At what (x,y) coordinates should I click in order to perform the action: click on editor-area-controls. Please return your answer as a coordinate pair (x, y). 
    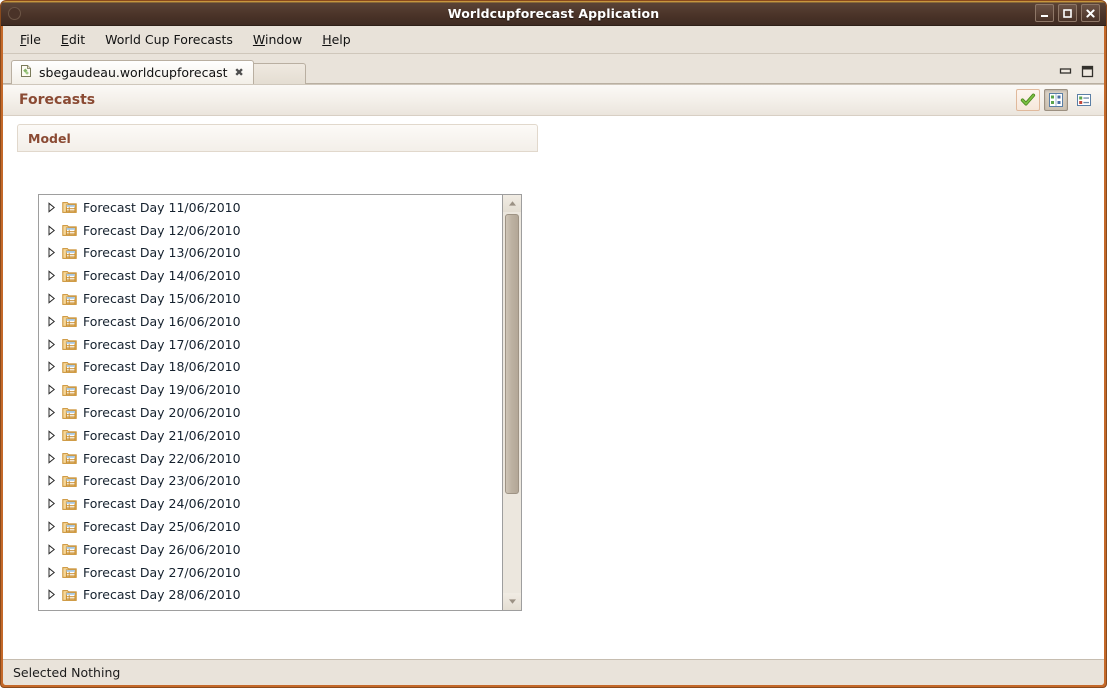
    Looking at the image, I should click on (1081, 74).